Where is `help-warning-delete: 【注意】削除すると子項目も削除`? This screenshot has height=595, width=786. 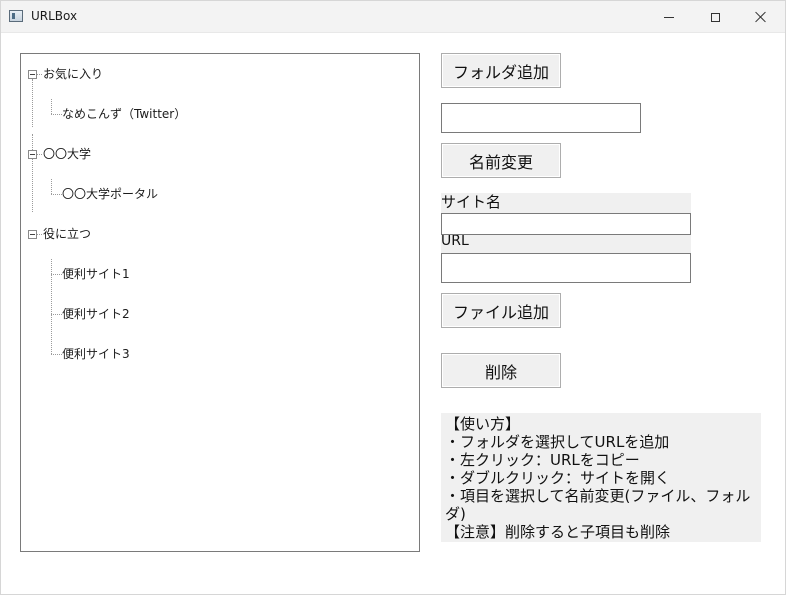 help-warning-delete: 【注意】削除すると子項目も削除 is located at coordinates (558, 532).